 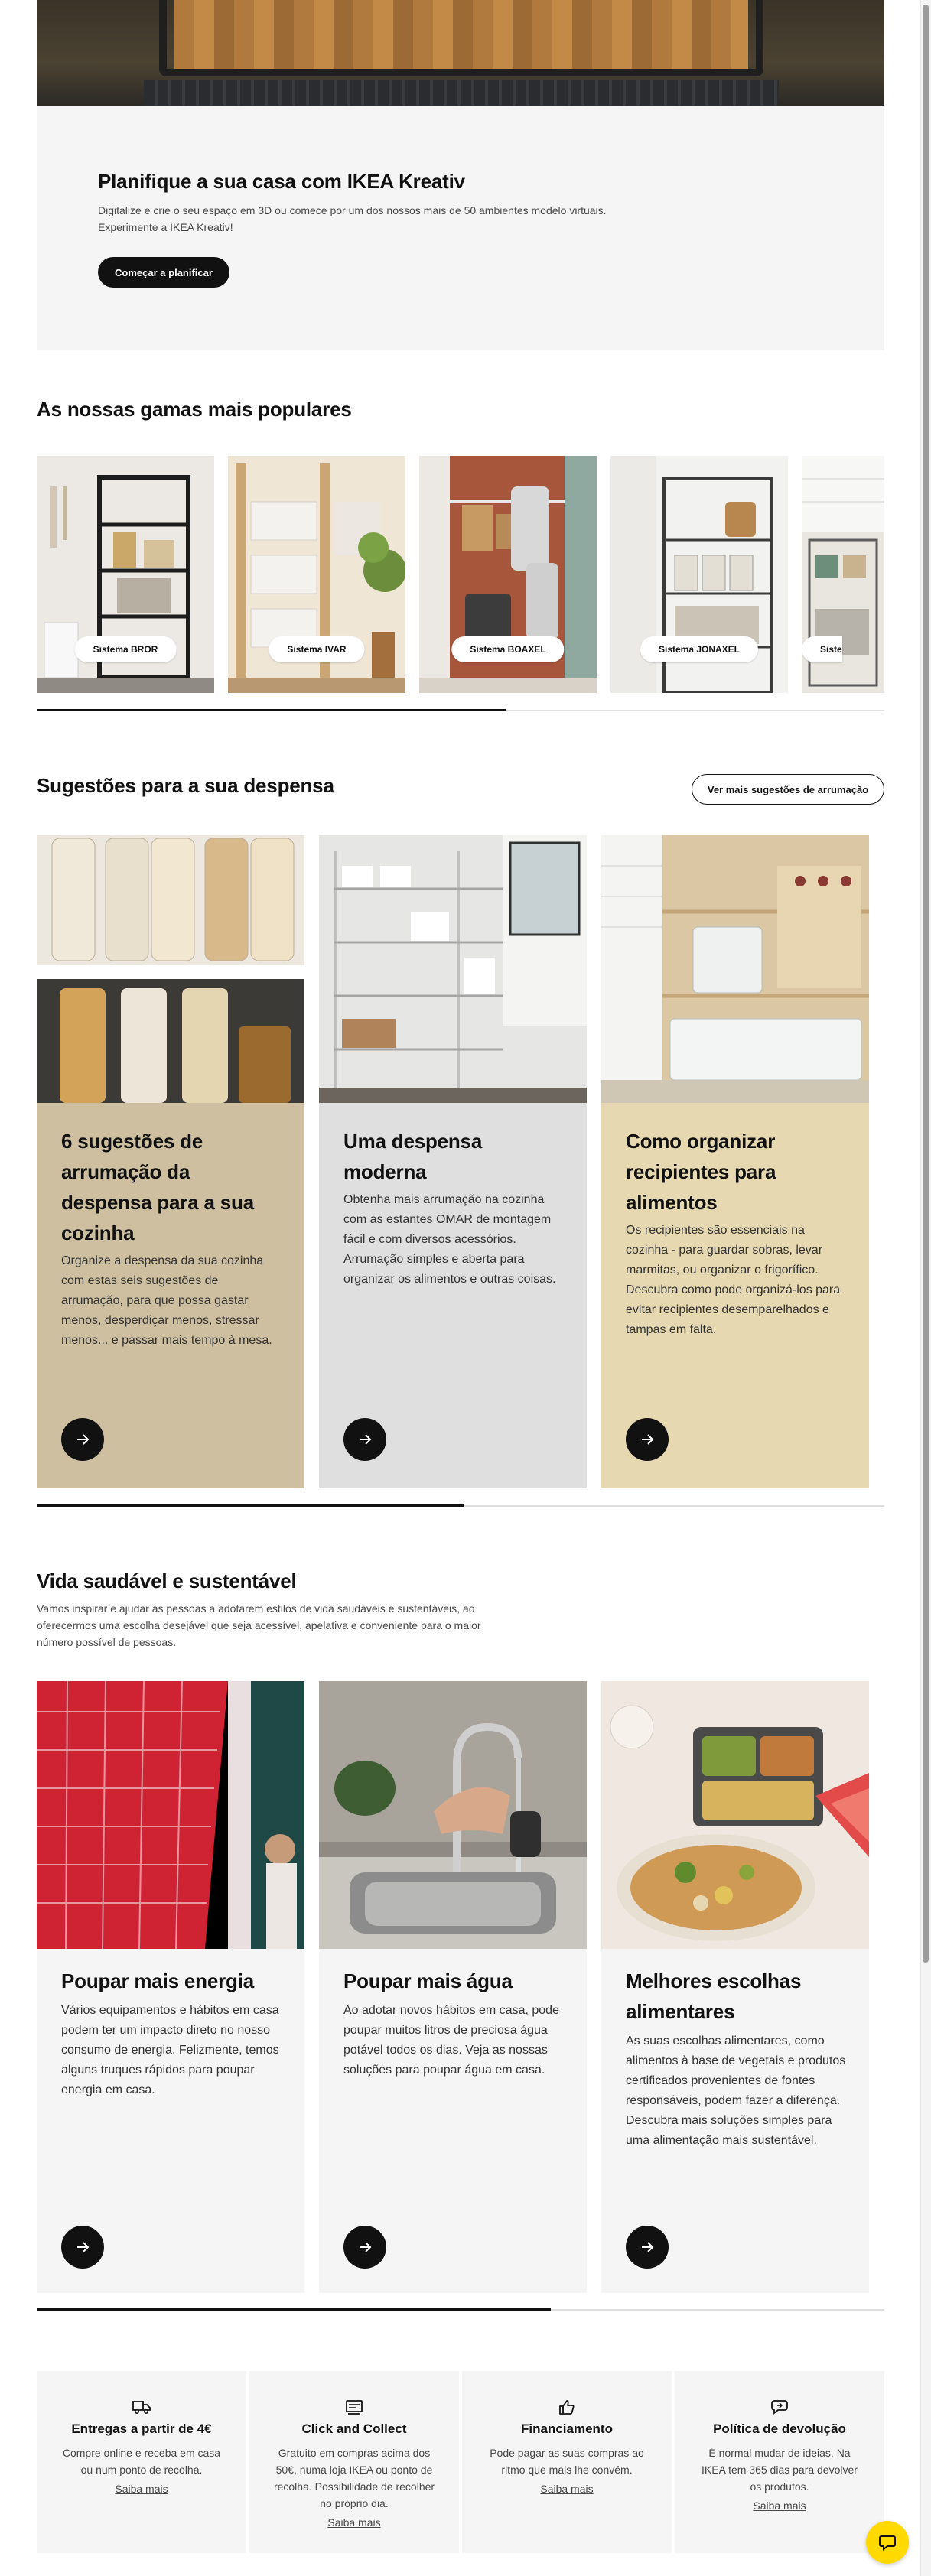 I want to click on service-click-collect-link: Saiba mais, so click(x=354, y=2522).